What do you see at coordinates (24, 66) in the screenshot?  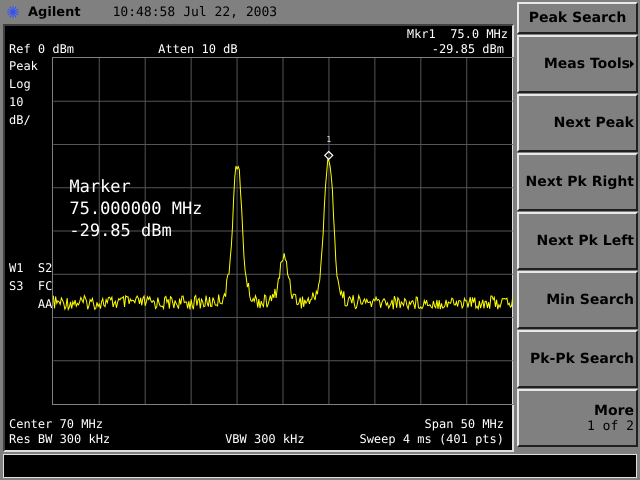 I see `scale-label: Peak` at bounding box center [24, 66].